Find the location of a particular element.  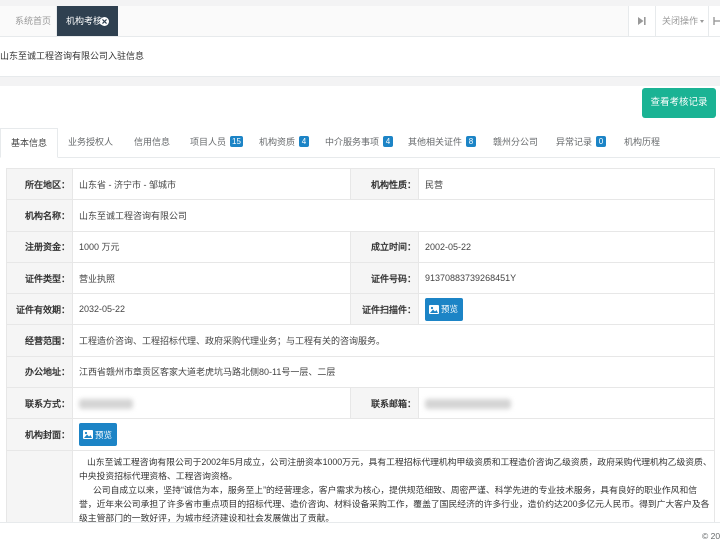

cert-type-label: 证件类型： is located at coordinates (39, 278).